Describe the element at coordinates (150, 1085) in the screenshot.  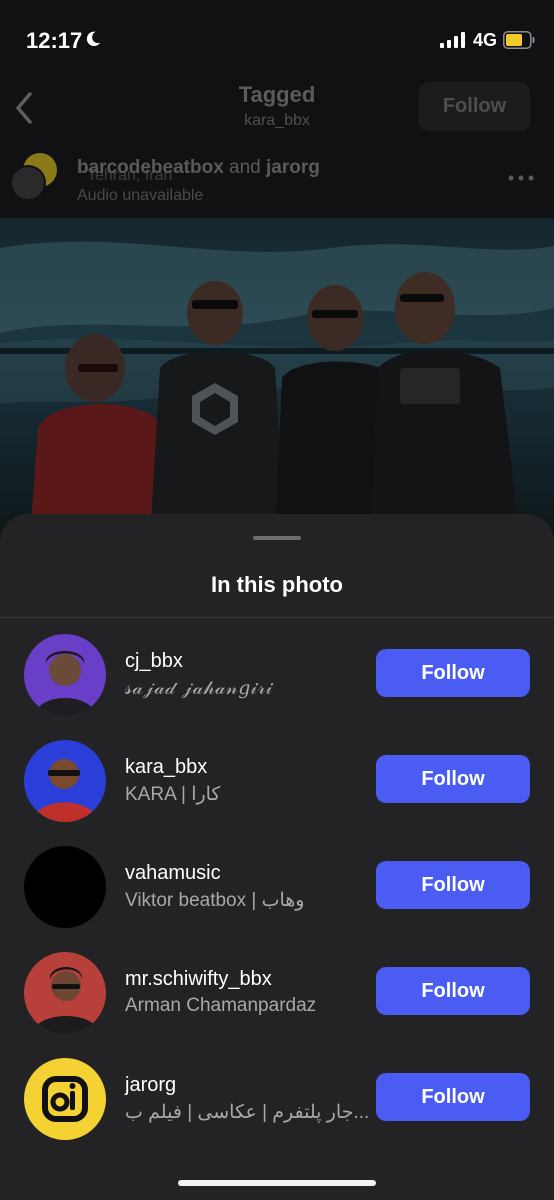
I see `username: jarorg` at that location.